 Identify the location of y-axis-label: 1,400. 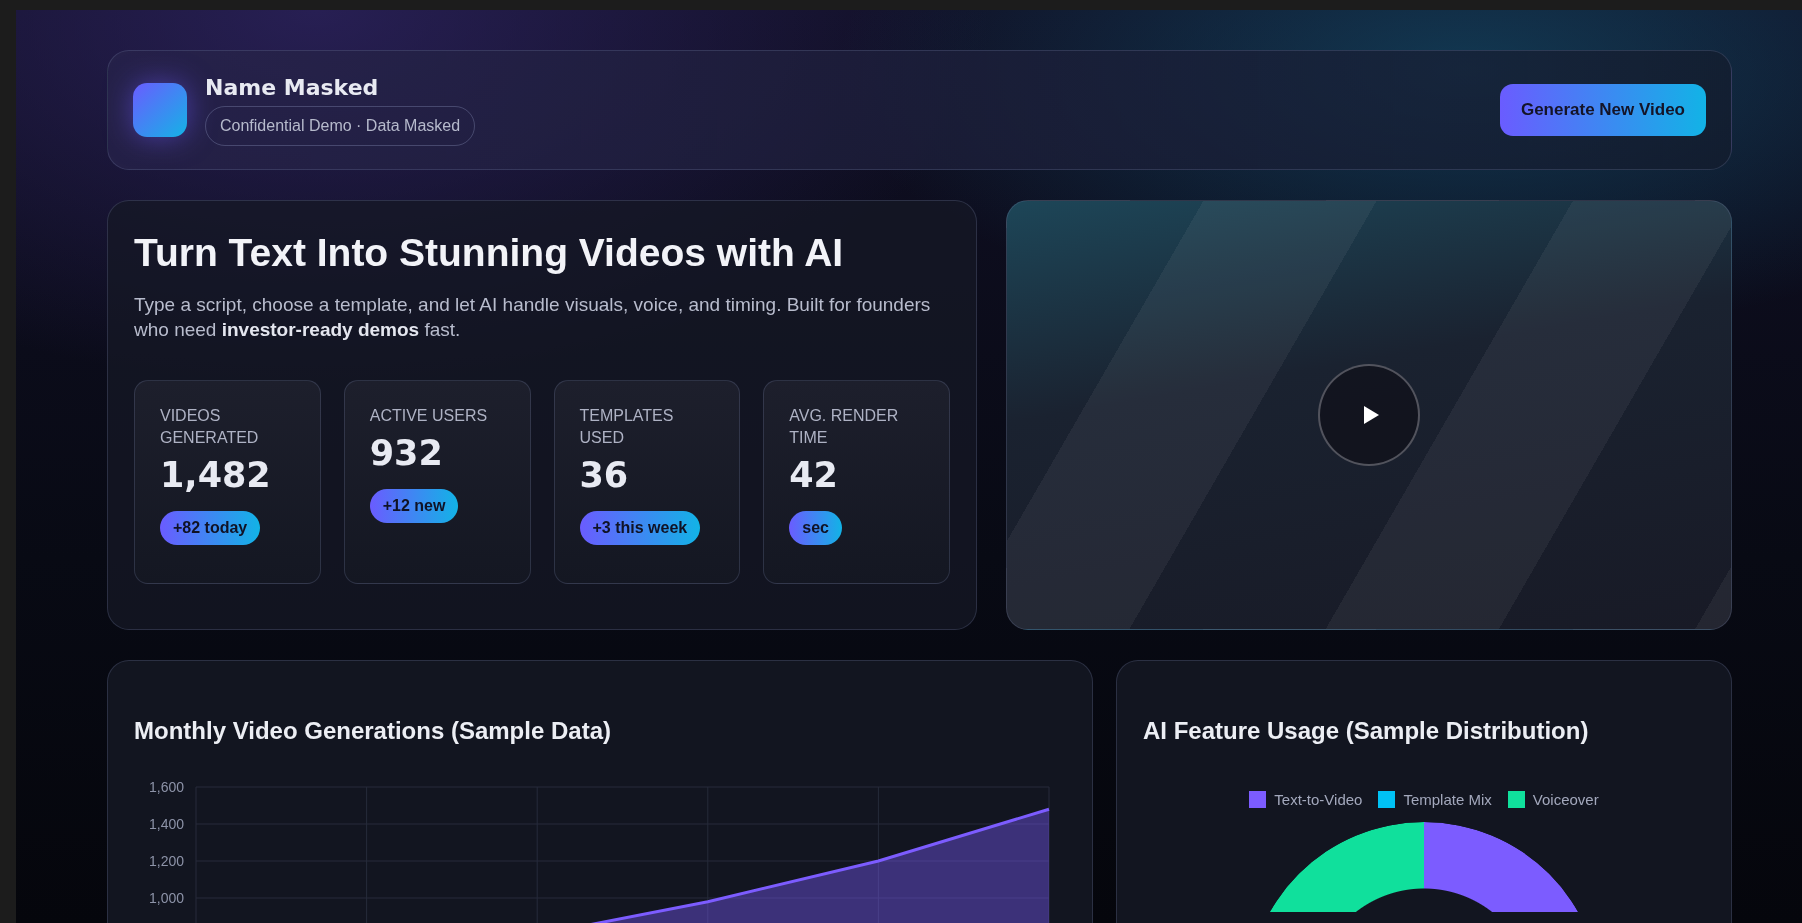
(166, 824).